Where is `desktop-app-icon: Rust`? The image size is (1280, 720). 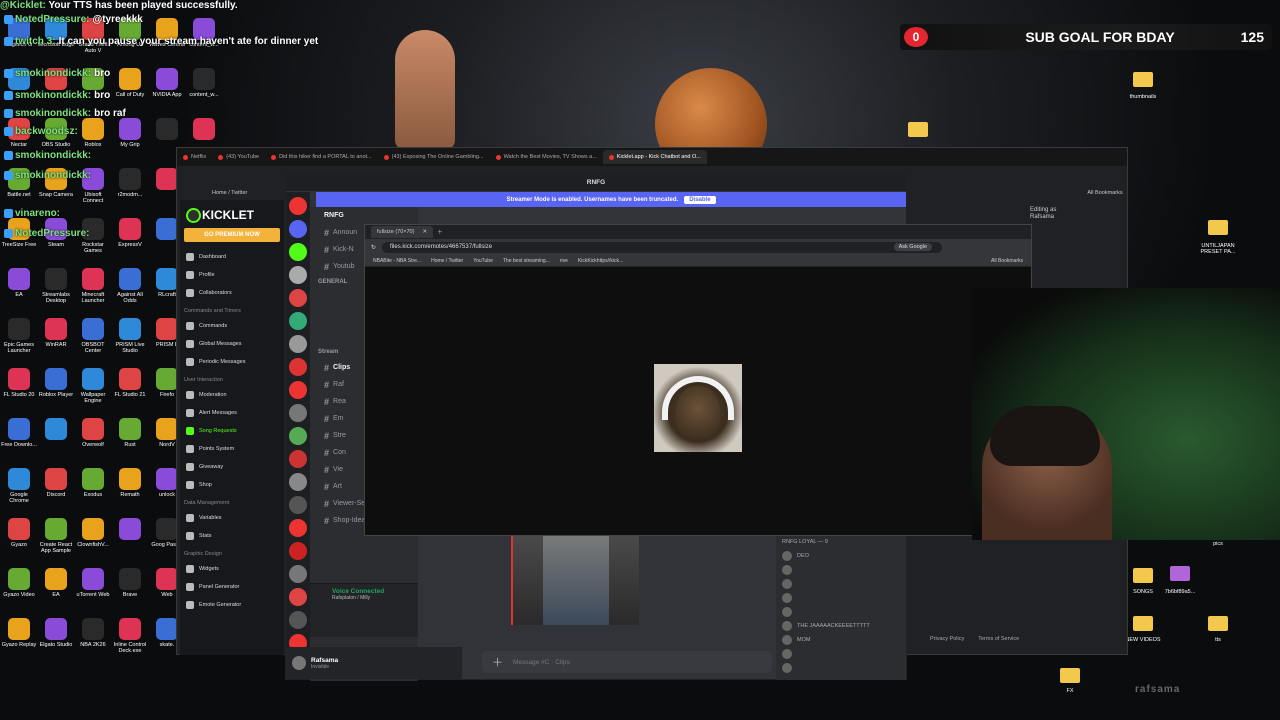 desktop-app-icon: Rust is located at coordinates (130, 433).